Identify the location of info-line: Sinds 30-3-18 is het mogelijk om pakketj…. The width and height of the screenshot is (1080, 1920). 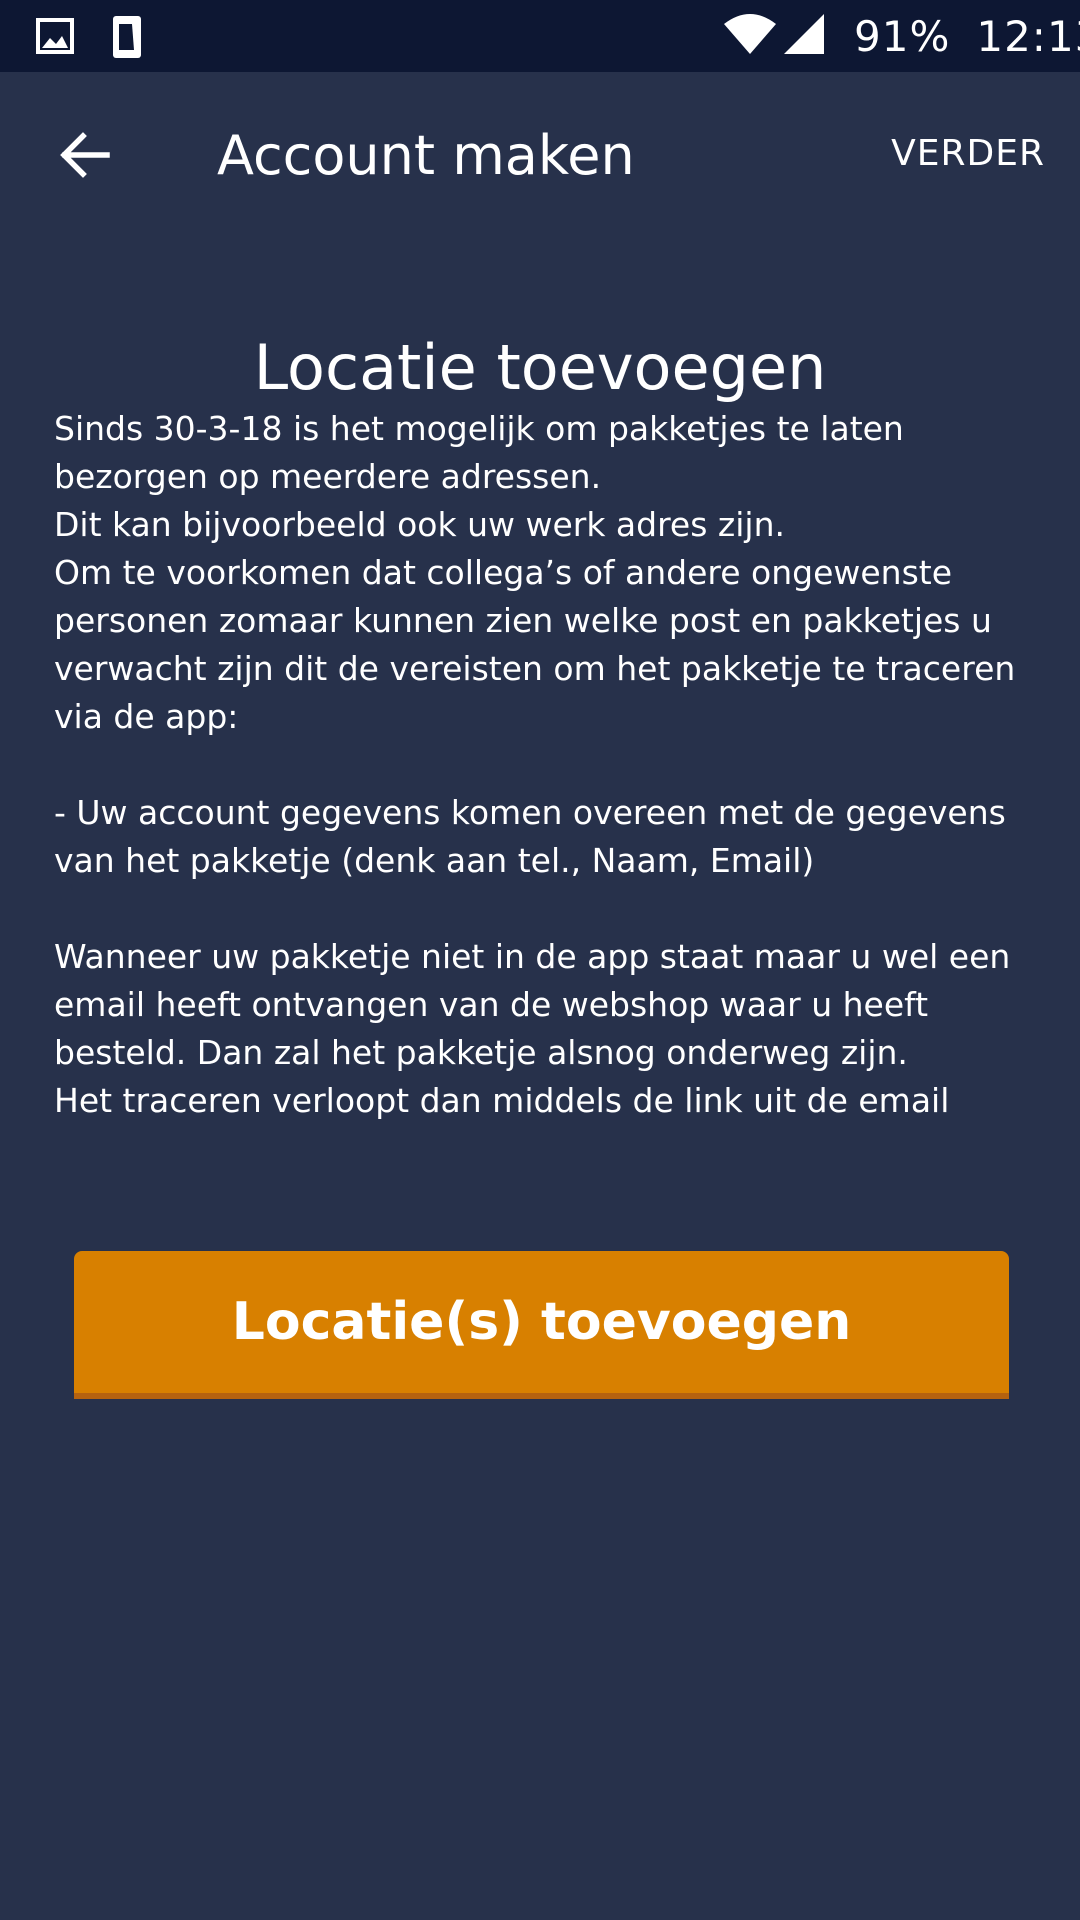
(479, 428).